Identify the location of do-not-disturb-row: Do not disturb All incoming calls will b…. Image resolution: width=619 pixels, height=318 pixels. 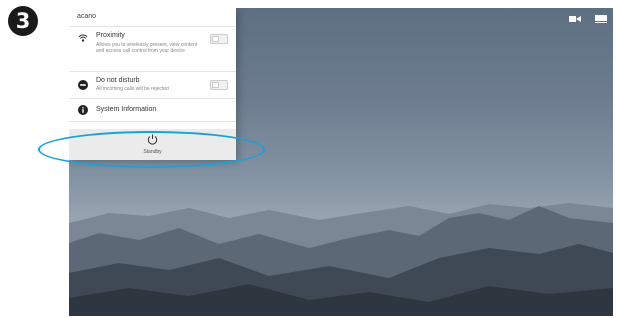
(152, 85).